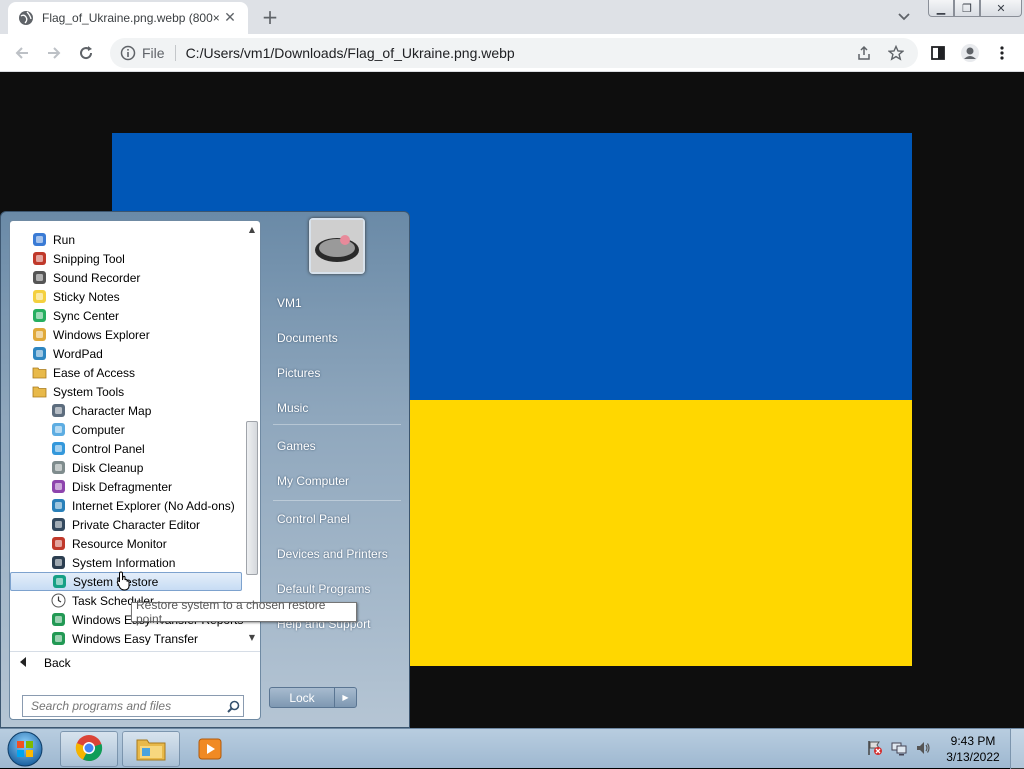  What do you see at coordinates (973, 749) in the screenshot?
I see `system-clock: 9:43 PM 3/13/2022` at bounding box center [973, 749].